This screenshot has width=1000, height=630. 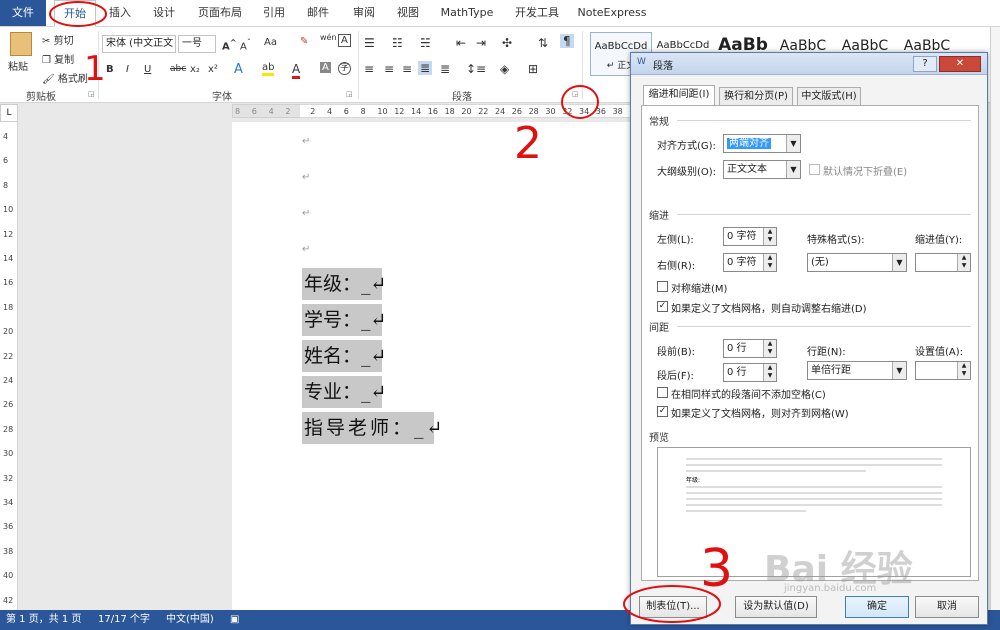 I want to click on tab-design: 设计, so click(x=164, y=13).